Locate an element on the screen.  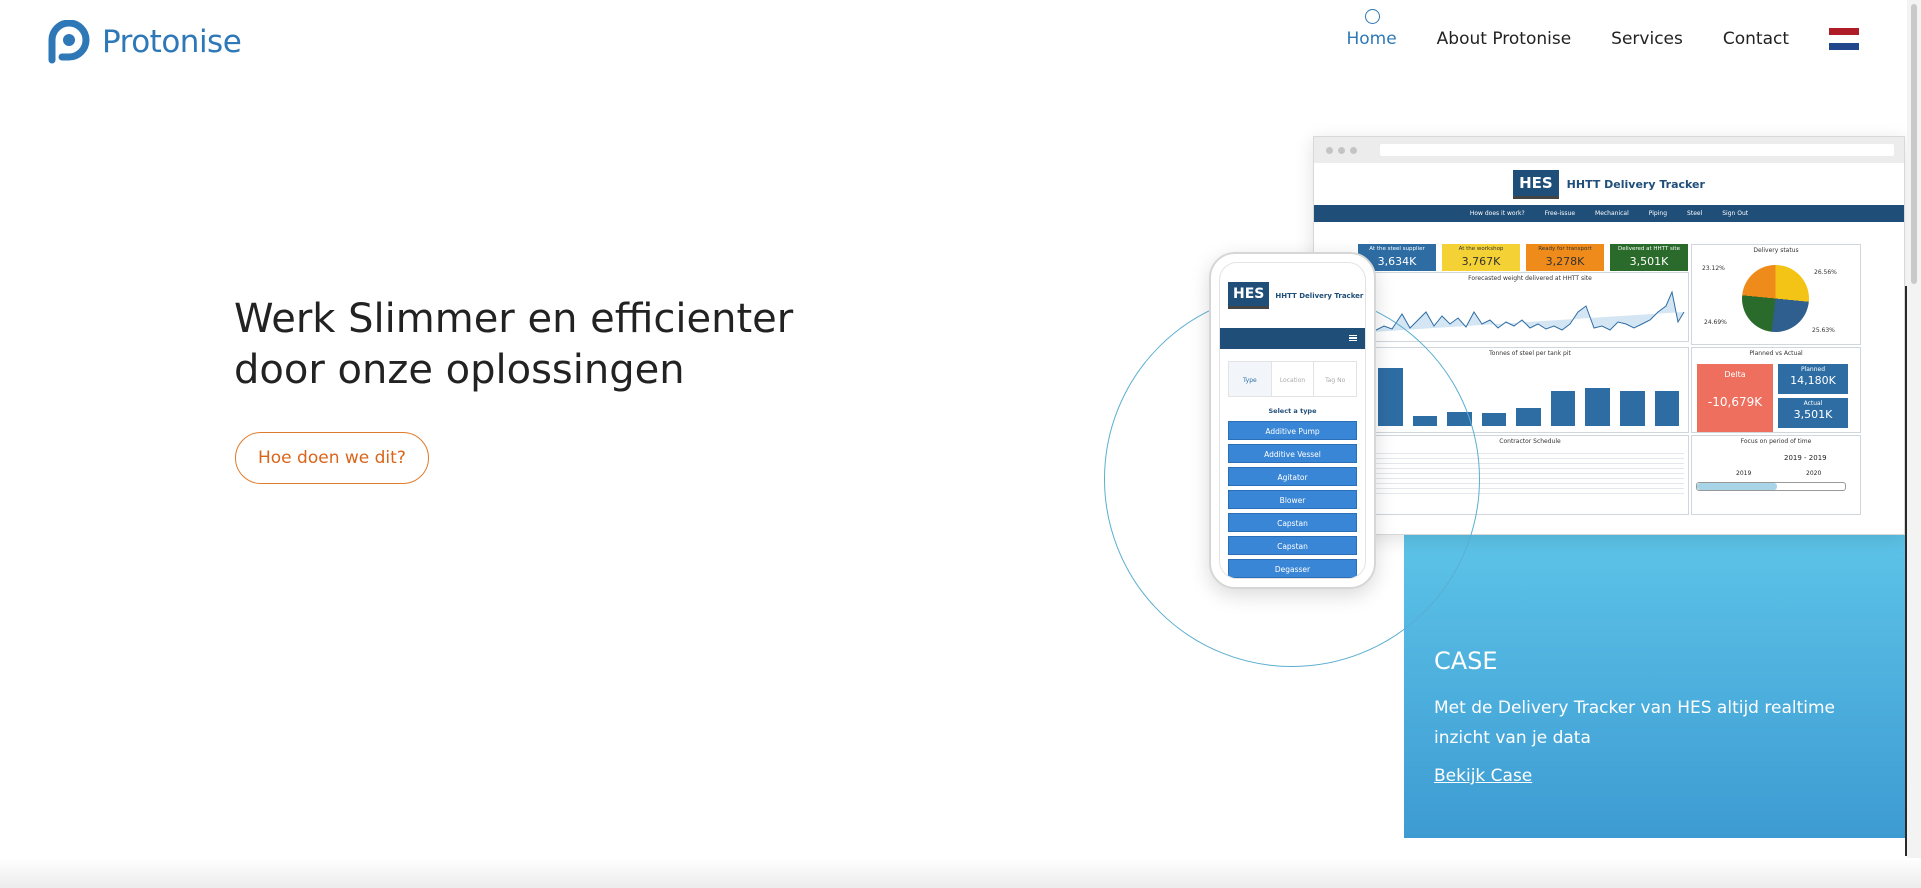
dashboard-nav-item: Mechanical is located at coordinates (1612, 213).